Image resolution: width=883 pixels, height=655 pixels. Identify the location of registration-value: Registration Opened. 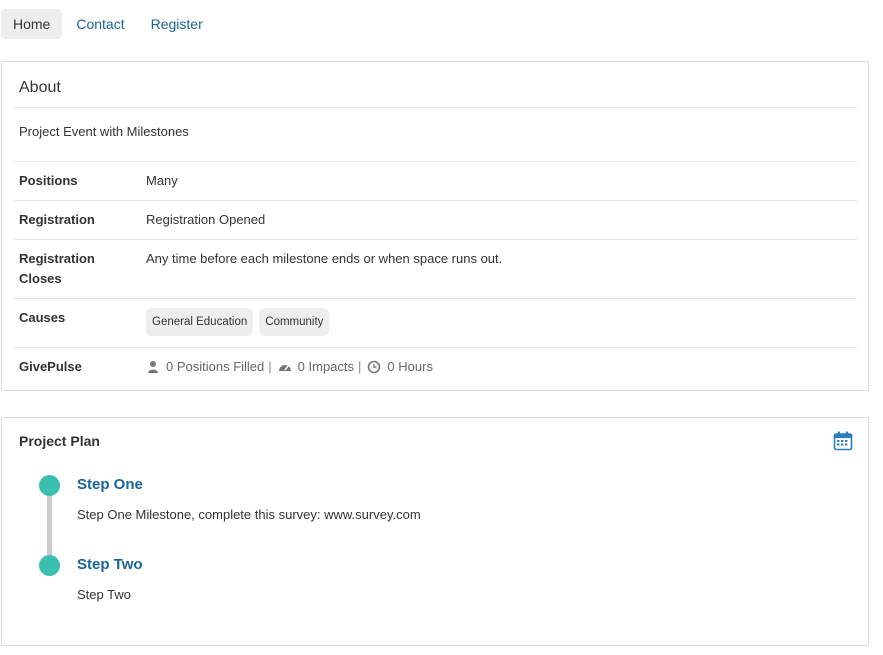
(206, 219).